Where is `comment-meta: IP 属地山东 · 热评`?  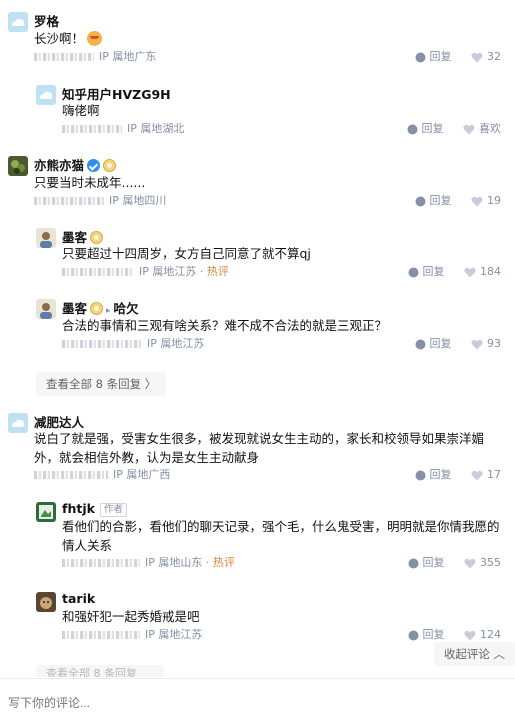
comment-meta: IP 属地山东 · 热评 is located at coordinates (148, 563).